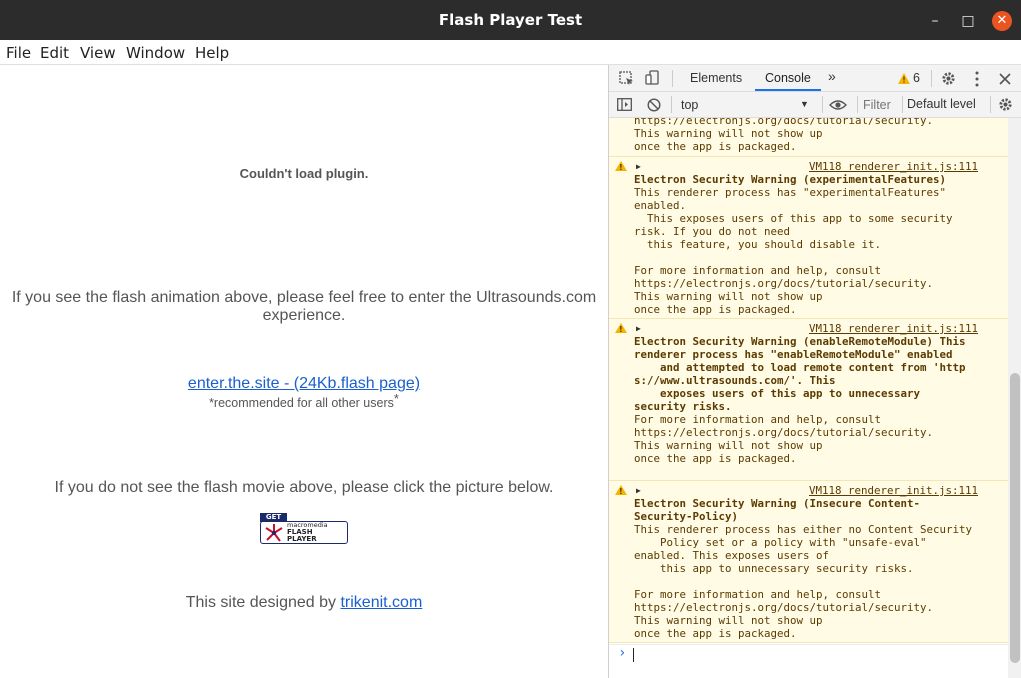  Describe the element at coordinates (815, 78) in the screenshot. I see `devtools-tabbar: Elements Console » 6` at that location.